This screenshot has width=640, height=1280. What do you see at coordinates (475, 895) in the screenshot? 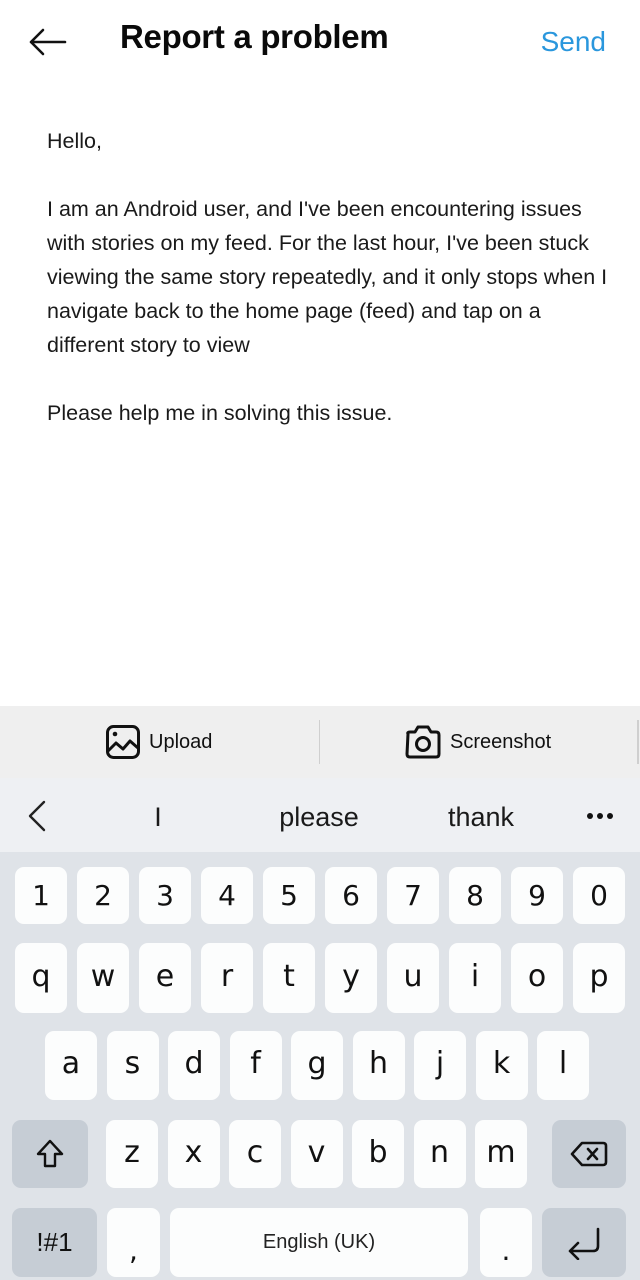
I see `number-key: 8` at bounding box center [475, 895].